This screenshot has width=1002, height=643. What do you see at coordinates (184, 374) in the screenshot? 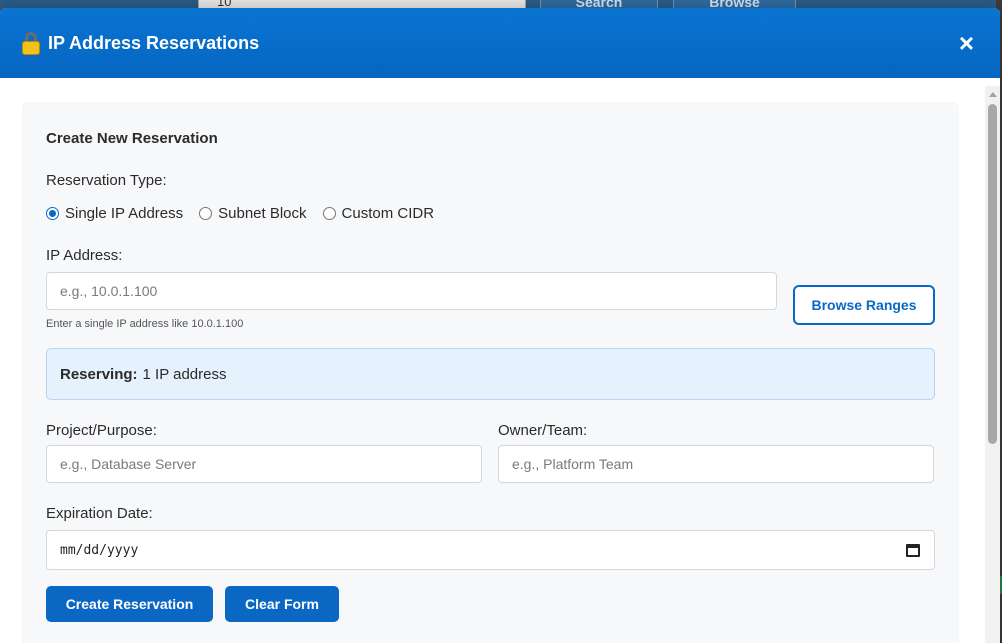
I see `reserving-value: 1 IP address` at bounding box center [184, 374].